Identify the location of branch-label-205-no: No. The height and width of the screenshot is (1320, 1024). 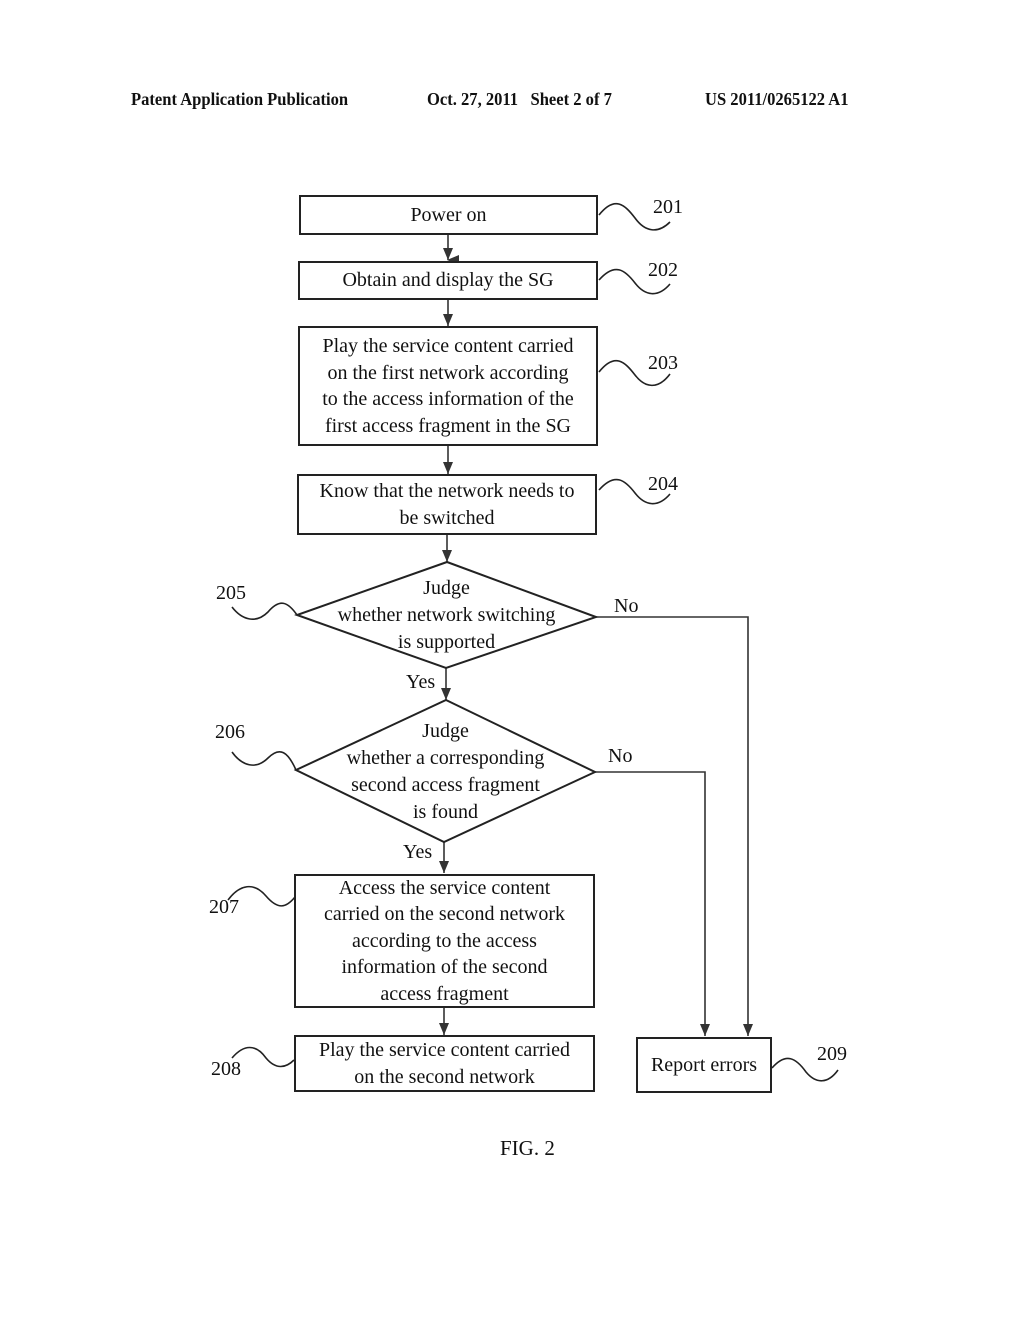
(626, 606).